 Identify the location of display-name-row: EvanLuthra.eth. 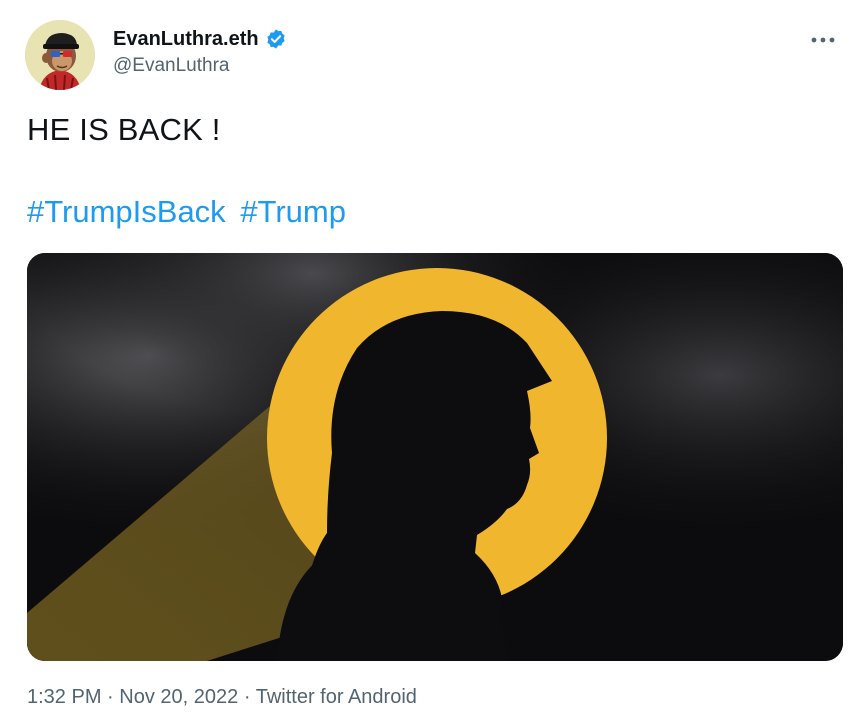
(200, 39).